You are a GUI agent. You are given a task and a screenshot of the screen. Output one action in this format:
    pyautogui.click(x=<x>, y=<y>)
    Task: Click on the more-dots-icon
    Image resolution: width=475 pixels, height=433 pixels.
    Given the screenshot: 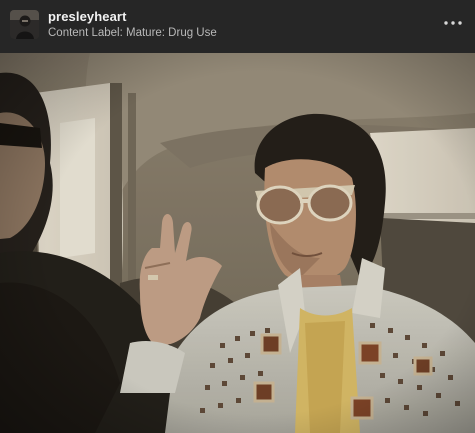 What is the action you would take?
    pyautogui.click(x=453, y=23)
    